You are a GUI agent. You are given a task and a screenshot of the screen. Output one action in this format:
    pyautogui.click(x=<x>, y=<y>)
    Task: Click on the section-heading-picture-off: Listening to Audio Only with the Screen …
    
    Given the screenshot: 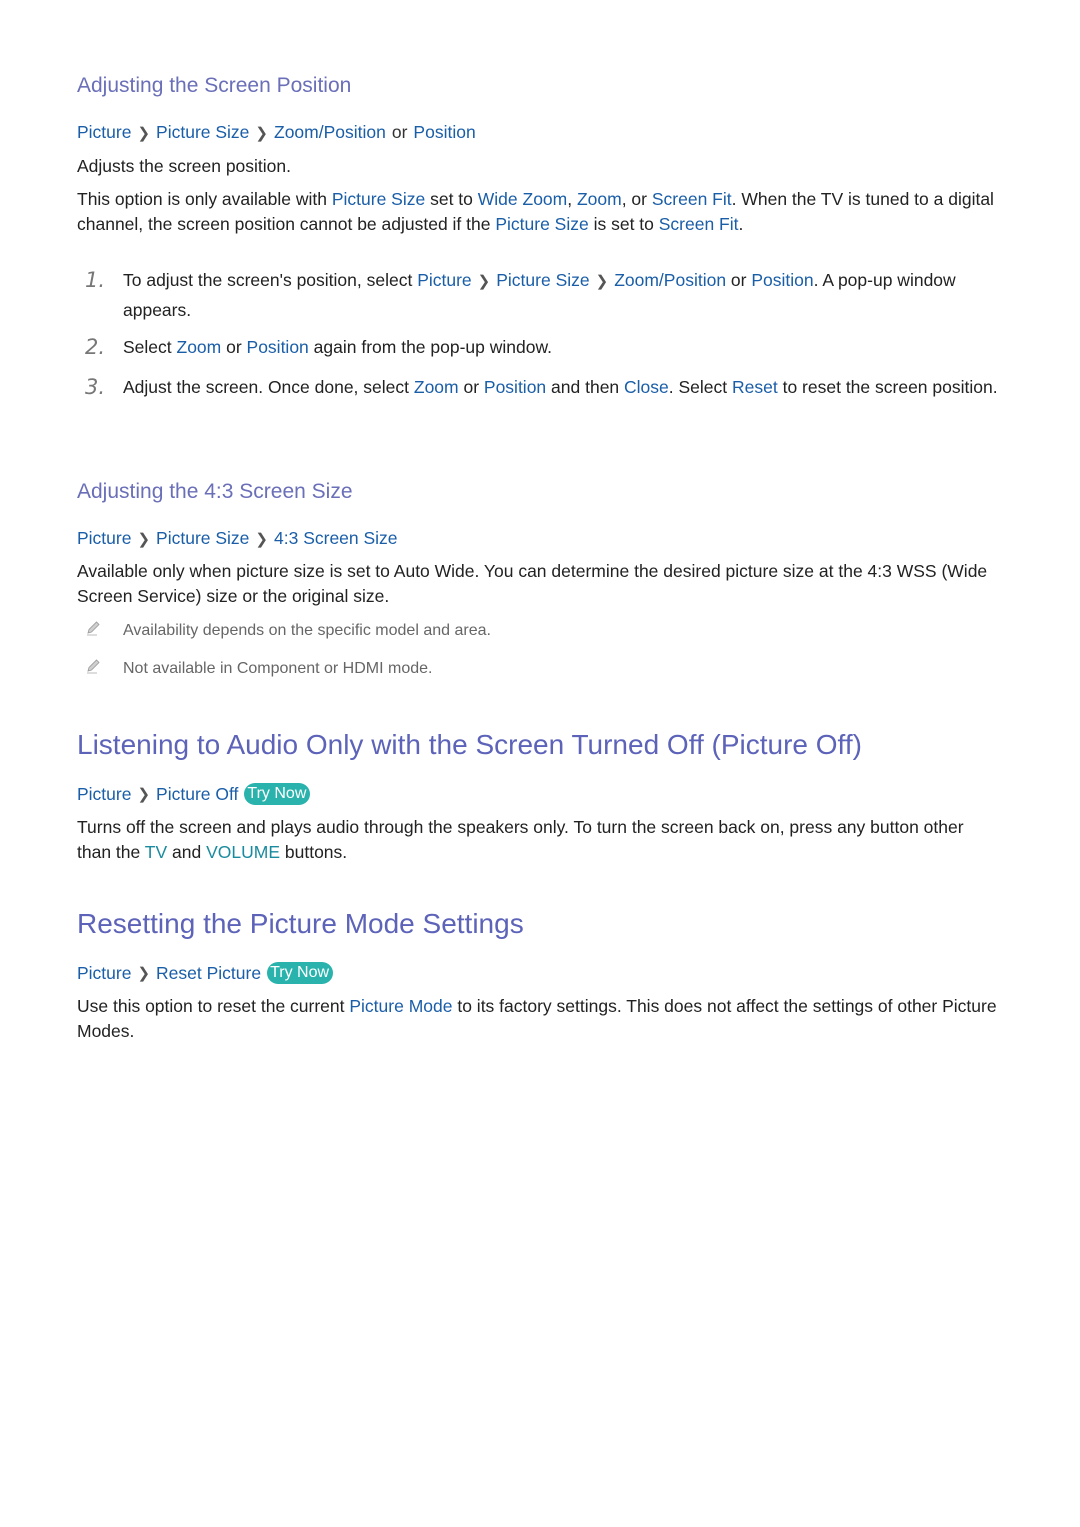 What is the action you would take?
    pyautogui.click(x=469, y=744)
    